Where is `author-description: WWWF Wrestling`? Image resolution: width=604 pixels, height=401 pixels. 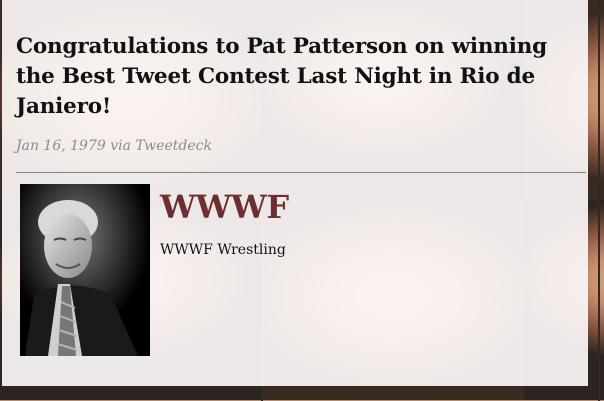
author-description: WWWF Wrestling is located at coordinates (223, 250).